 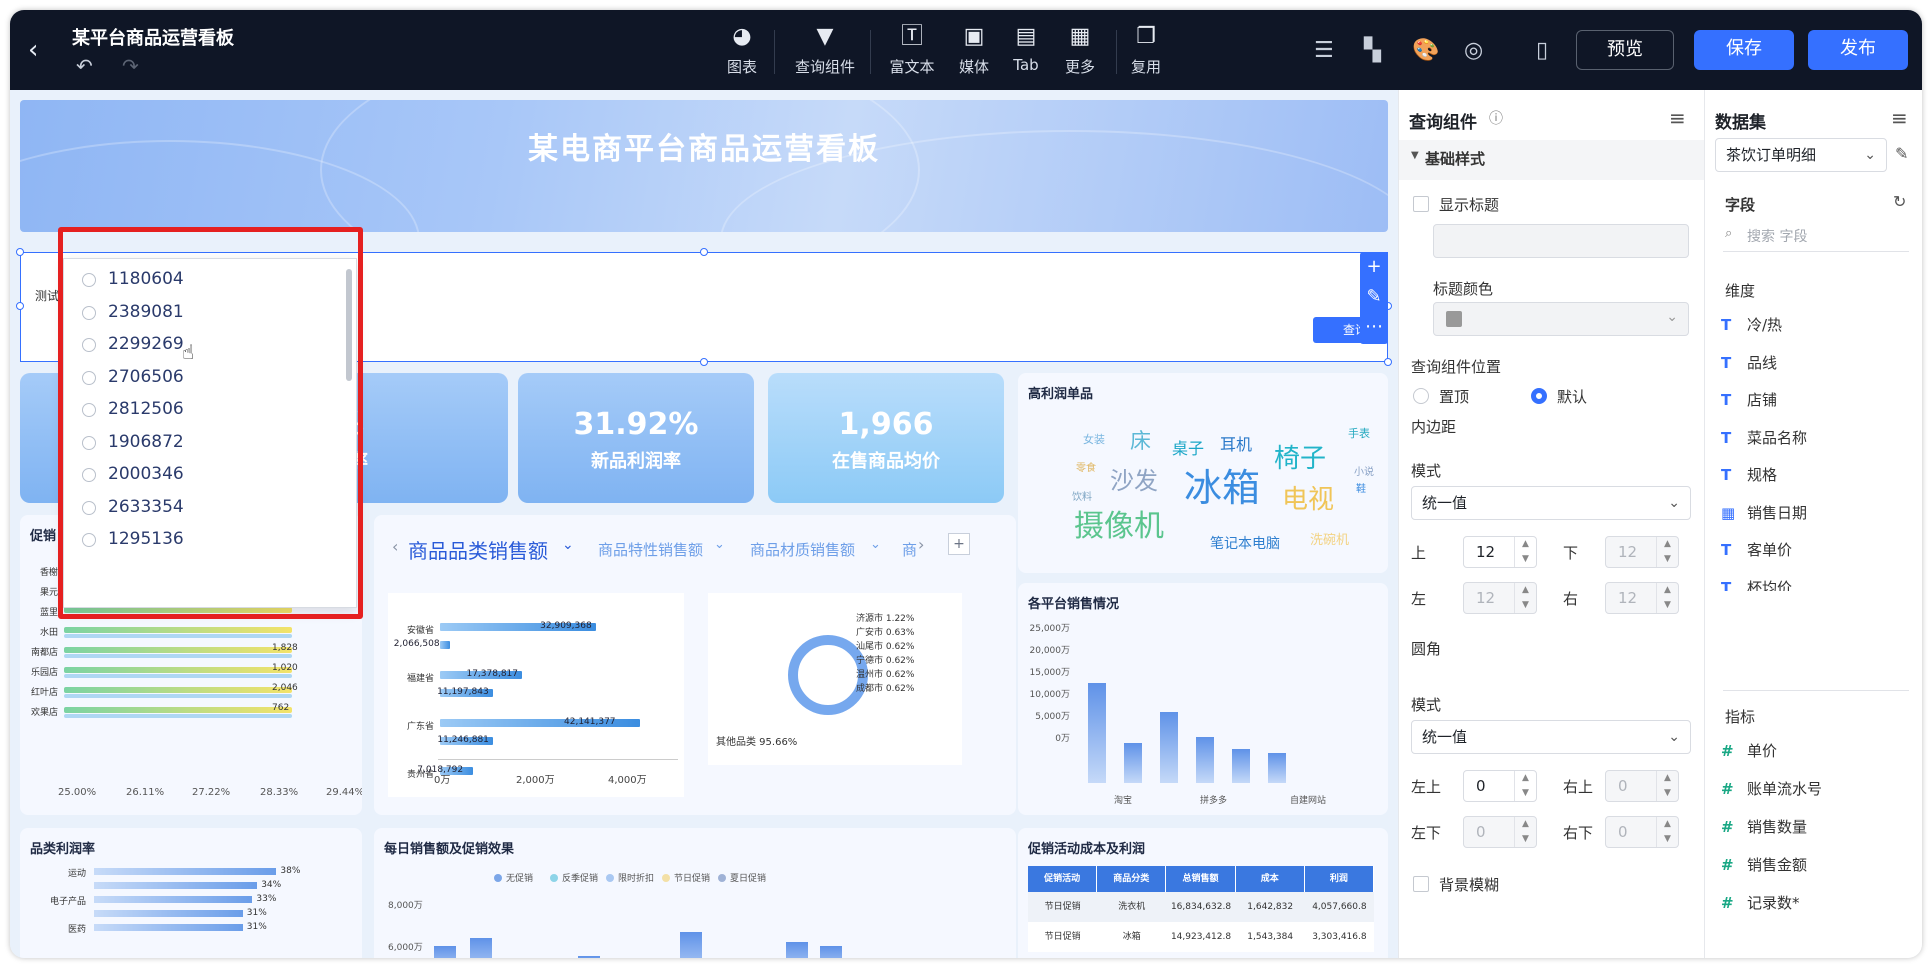 What do you see at coordinates (1455, 159) in the screenshot?
I see `section-title: 基础样式` at bounding box center [1455, 159].